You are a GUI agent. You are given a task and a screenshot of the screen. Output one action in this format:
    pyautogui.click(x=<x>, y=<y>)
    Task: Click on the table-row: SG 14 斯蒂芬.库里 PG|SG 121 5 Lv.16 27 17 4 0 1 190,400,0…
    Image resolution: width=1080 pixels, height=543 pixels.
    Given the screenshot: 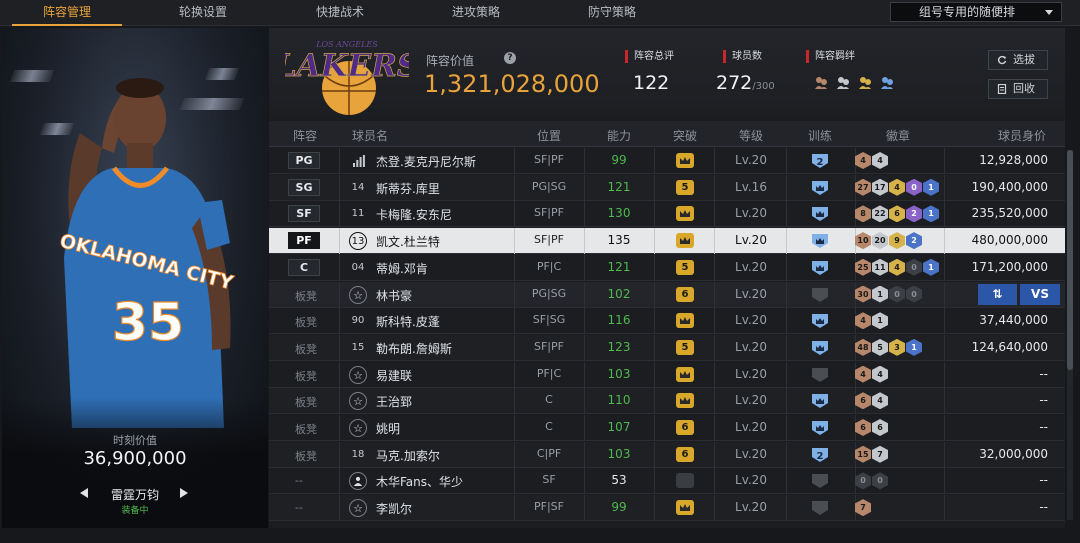 What is the action you would take?
    pyautogui.click(x=667, y=187)
    